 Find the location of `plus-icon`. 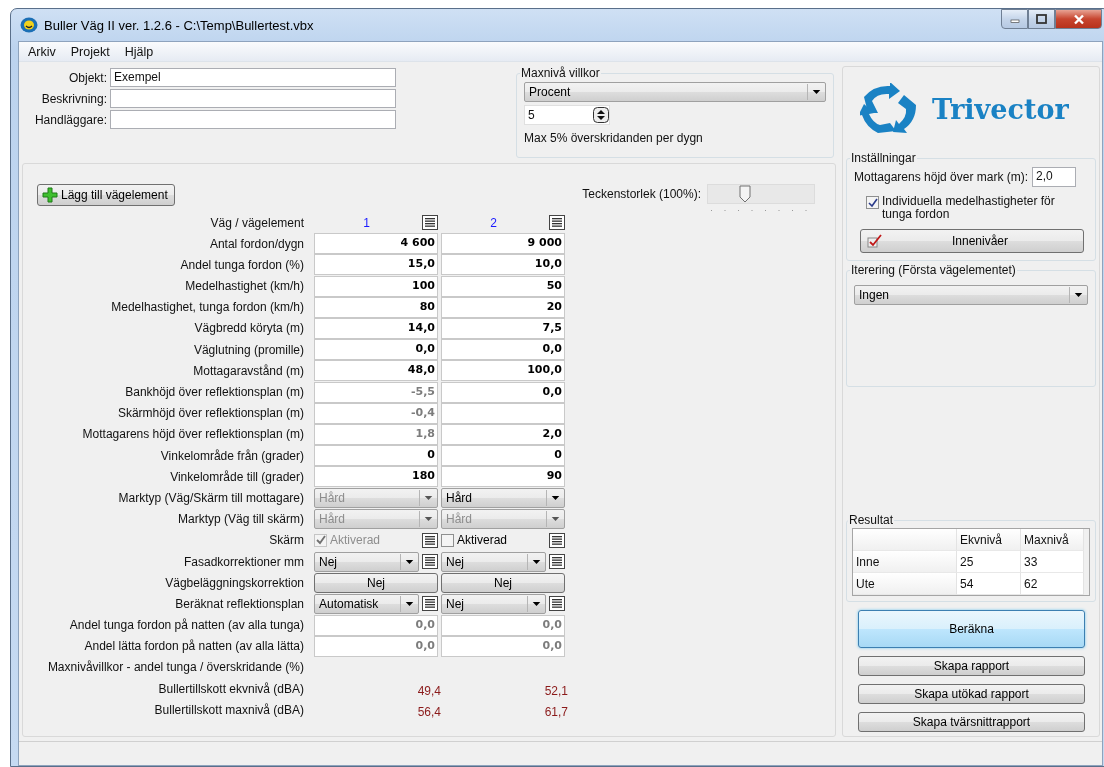

plus-icon is located at coordinates (50, 195).